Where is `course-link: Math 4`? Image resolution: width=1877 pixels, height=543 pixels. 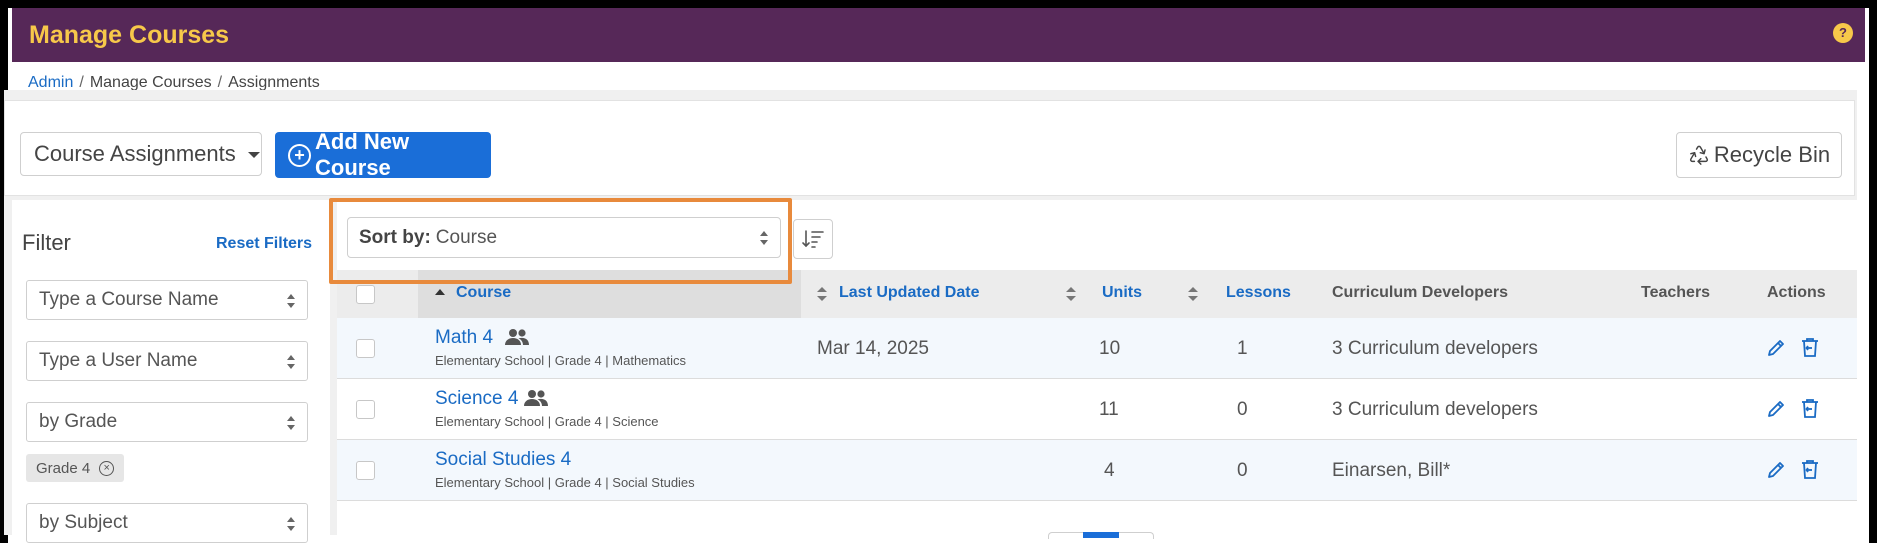
course-link: Math 4 is located at coordinates (464, 338).